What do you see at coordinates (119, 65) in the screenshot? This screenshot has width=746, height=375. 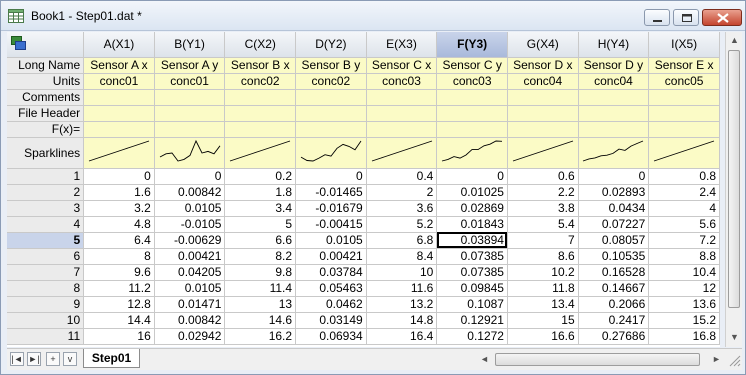 I see `long-name-cell: Sensor A x` at bounding box center [119, 65].